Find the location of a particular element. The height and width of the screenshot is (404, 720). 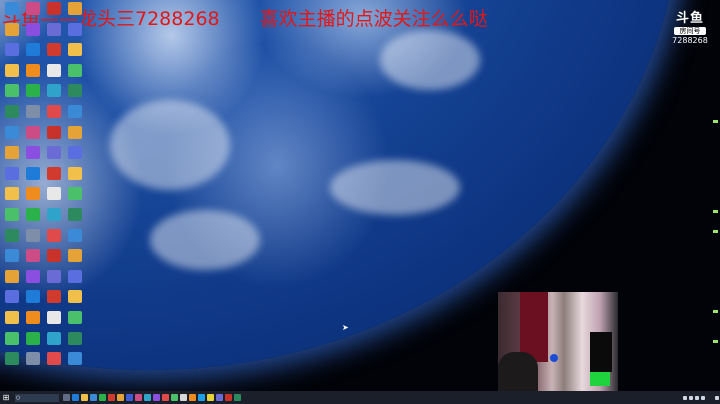

task-view-icon is located at coordinates (66, 397).